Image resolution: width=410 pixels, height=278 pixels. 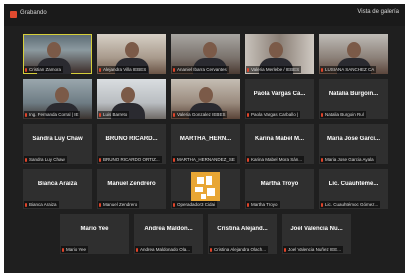 What do you see at coordinates (378, 12) in the screenshot?
I see `gallery-view-button: Vista de galería` at bounding box center [378, 12].